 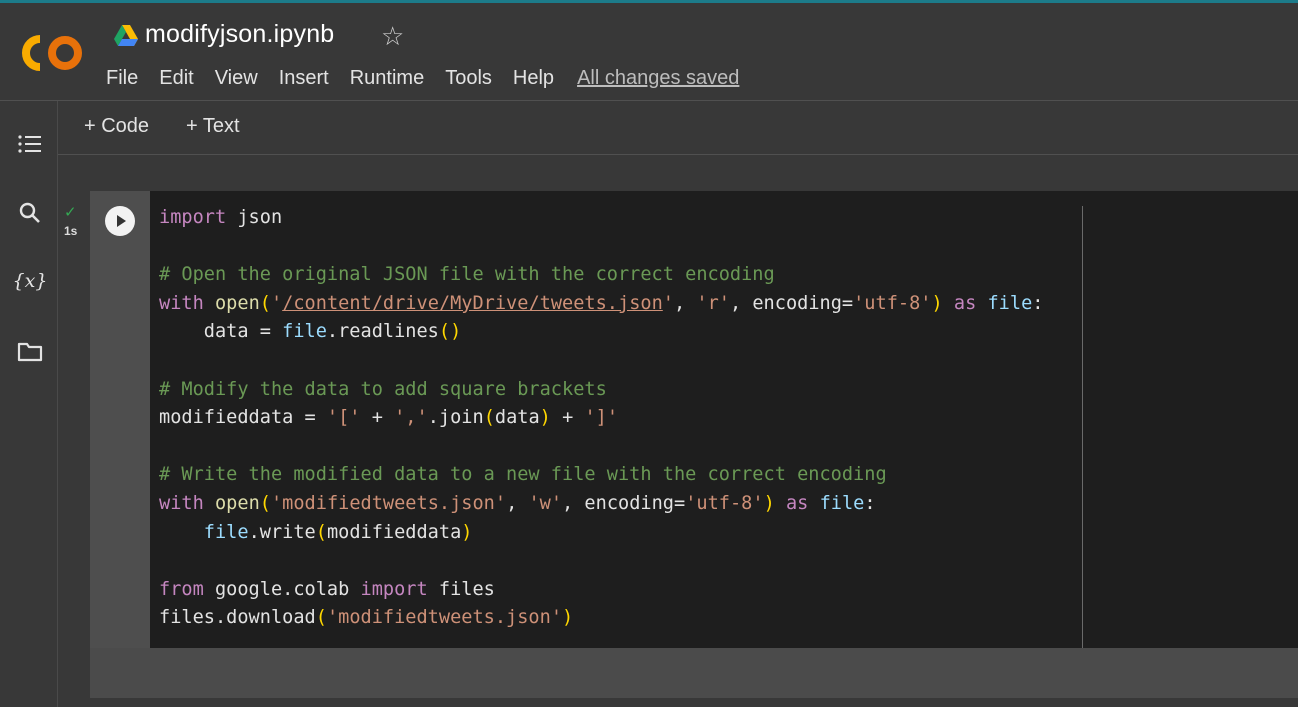 What do you see at coordinates (694, 673) in the screenshot?
I see `cell-output-area` at bounding box center [694, 673].